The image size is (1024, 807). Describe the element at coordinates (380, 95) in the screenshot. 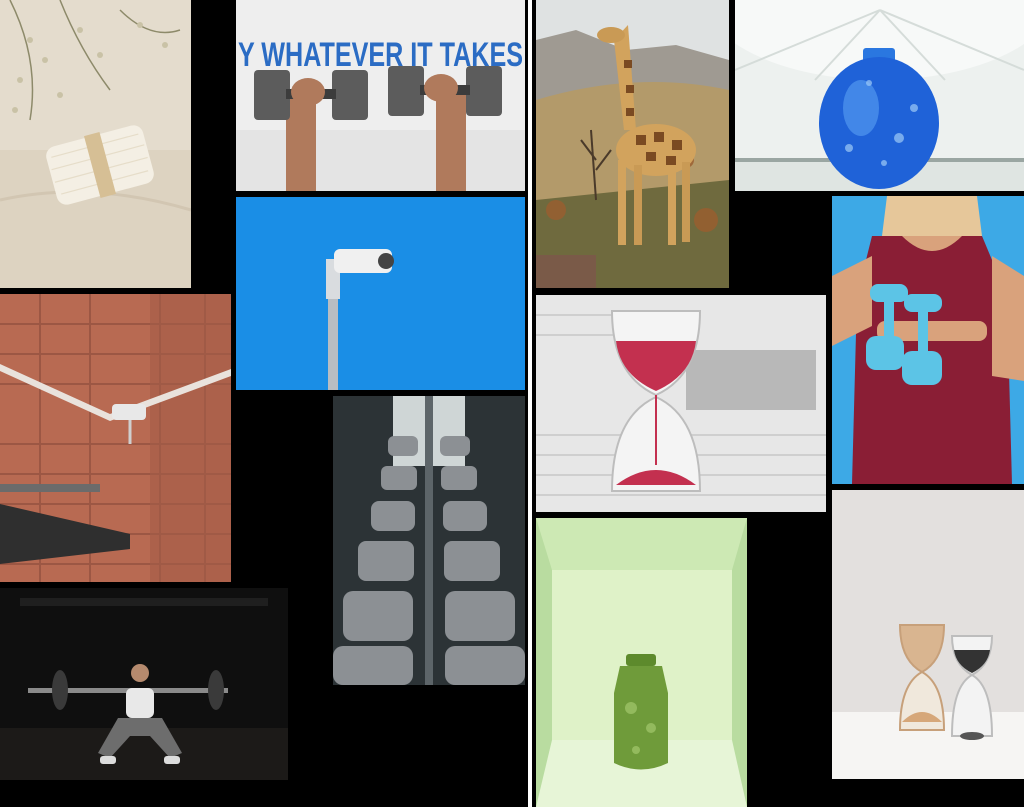

I see `dumbbells-lift-photo: Y WHATEVER IT TAKES` at that location.